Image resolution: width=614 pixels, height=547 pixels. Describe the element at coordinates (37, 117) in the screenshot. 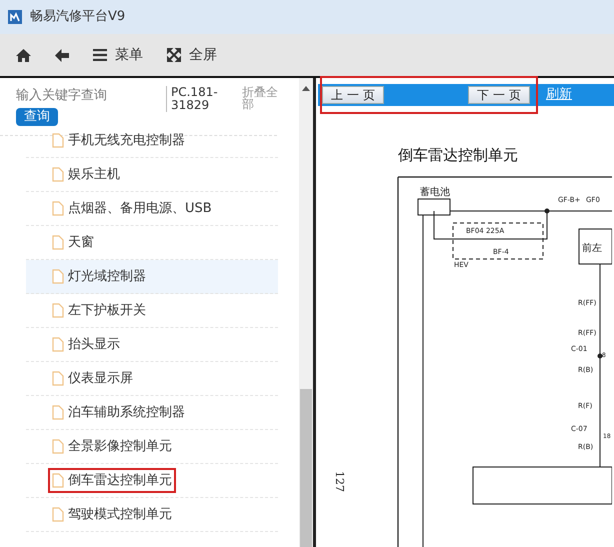

I see `search-button: 查询` at that location.